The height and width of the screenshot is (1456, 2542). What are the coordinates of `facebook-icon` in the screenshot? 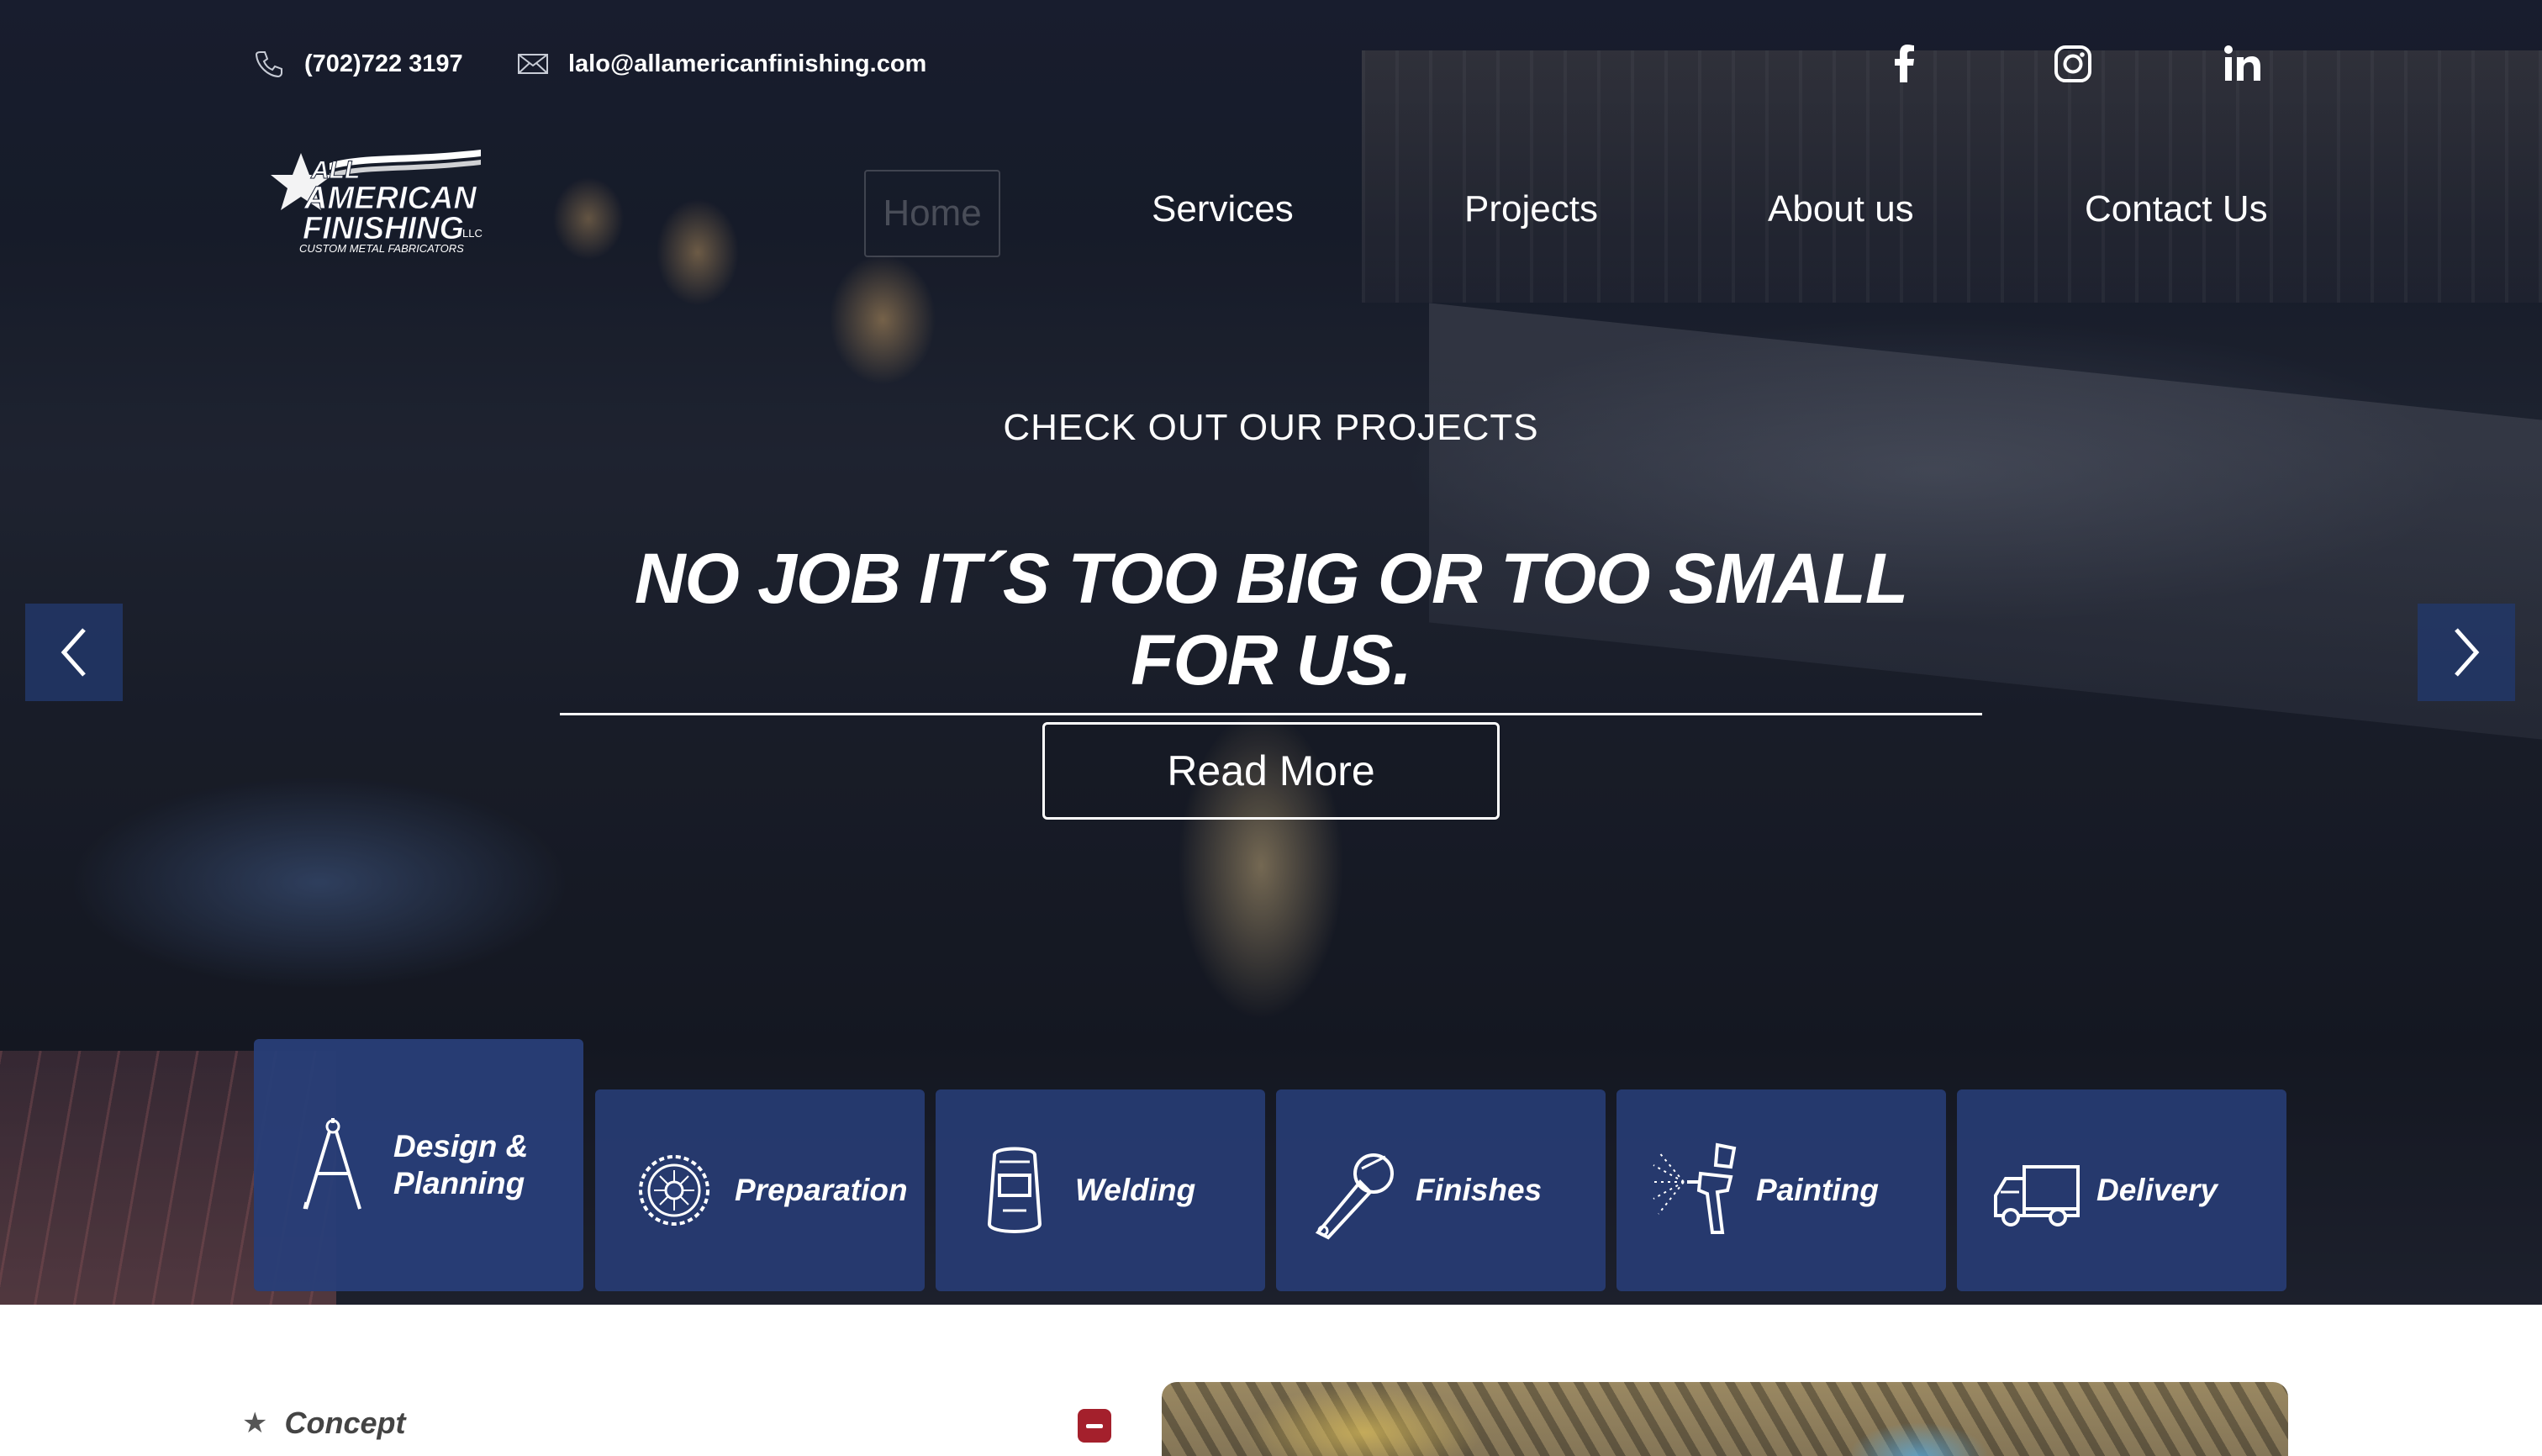 It's located at (1905, 63).